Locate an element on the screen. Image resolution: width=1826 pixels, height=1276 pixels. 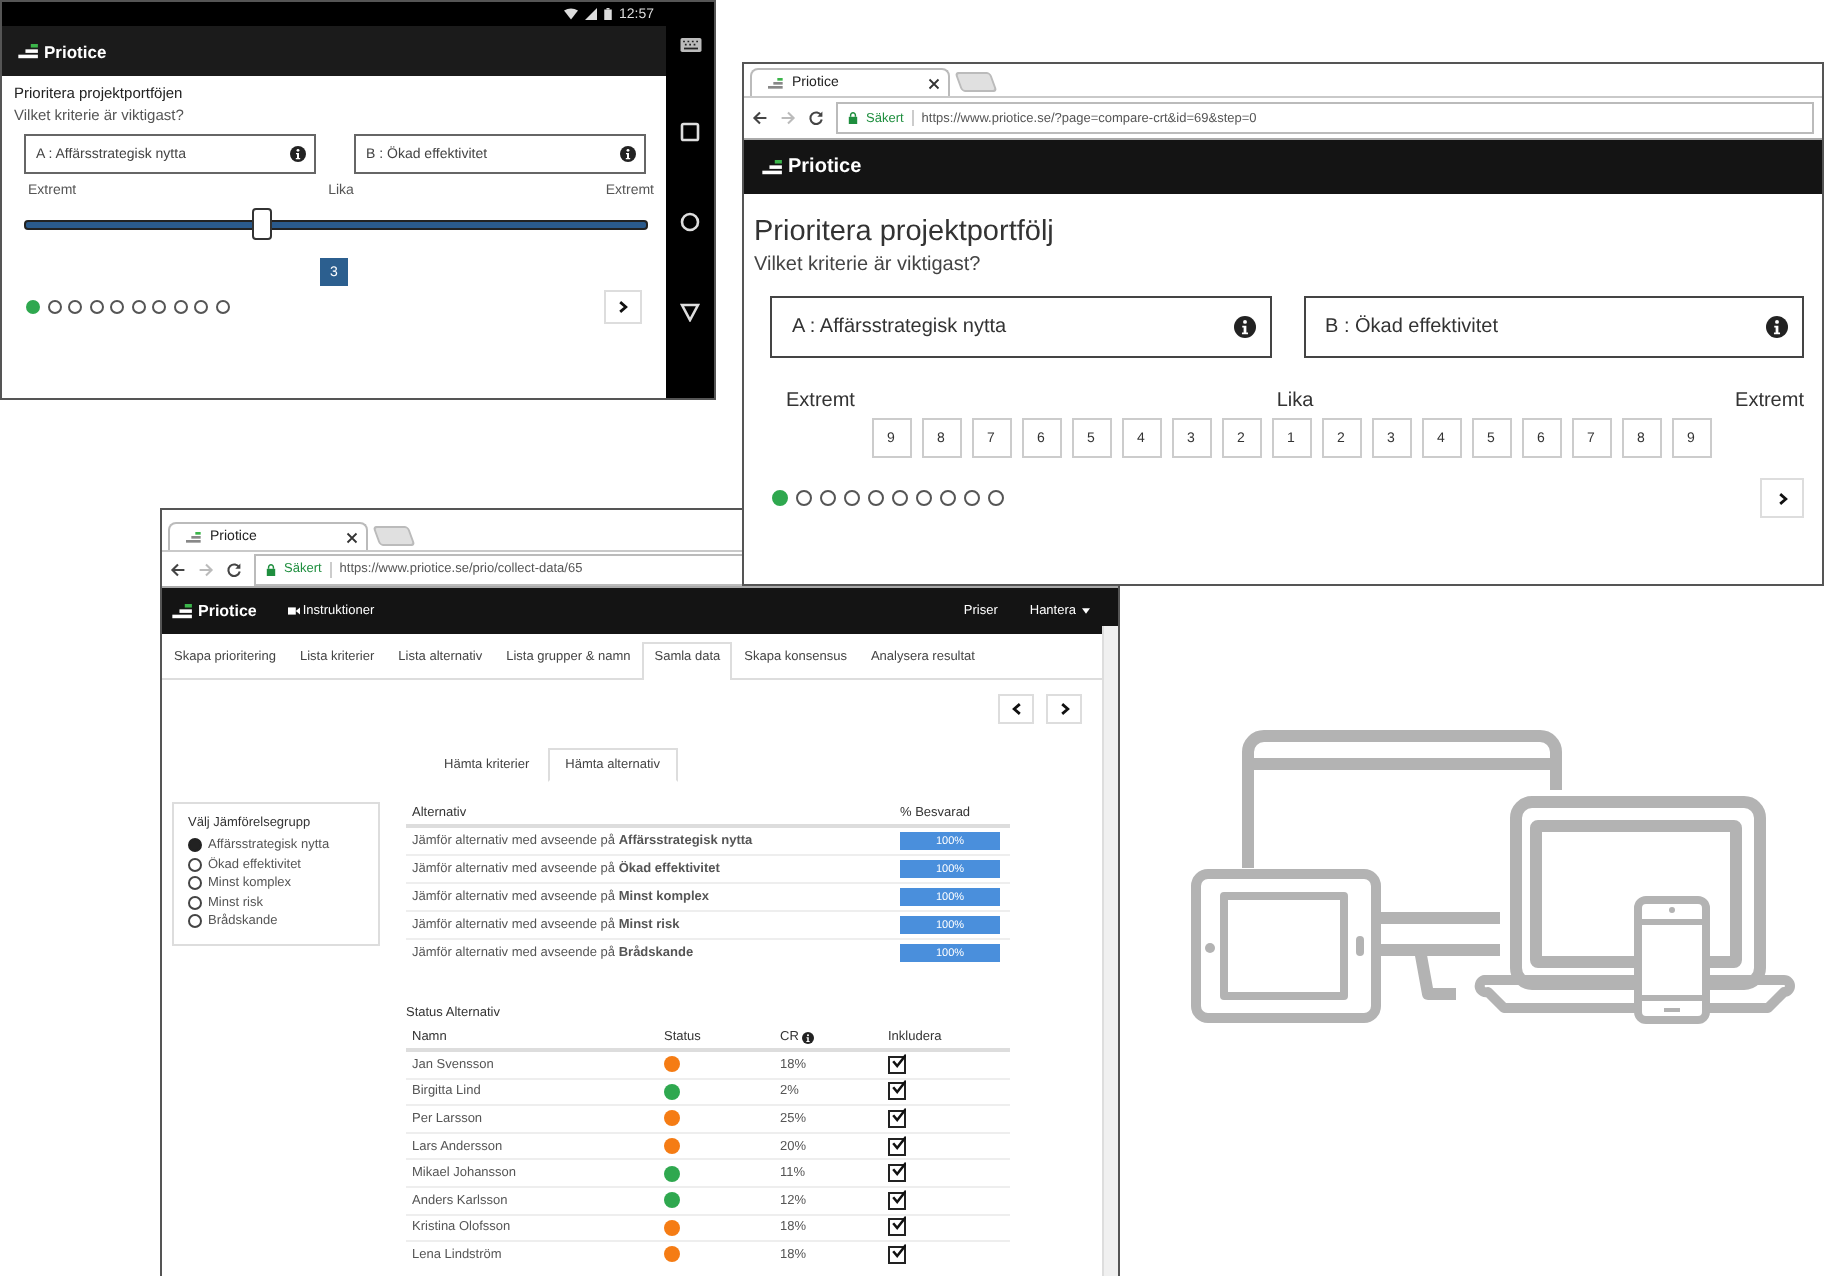
keyboard-icon is located at coordinates (690, 44).